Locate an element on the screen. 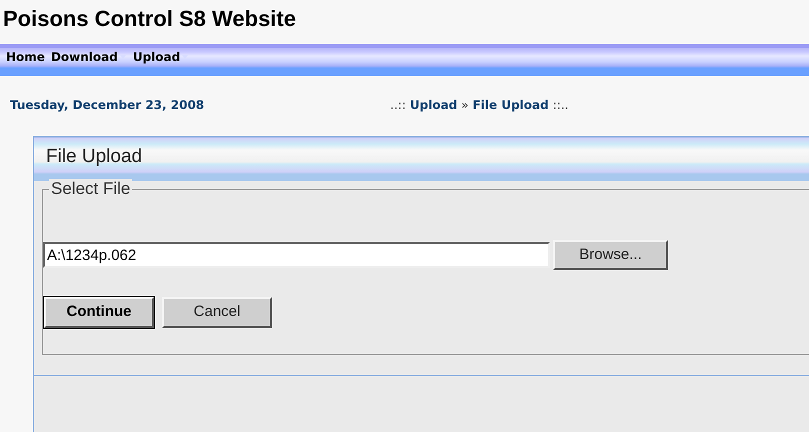 This screenshot has width=809, height=432. breadcrumb-item: File Upload is located at coordinates (510, 105).